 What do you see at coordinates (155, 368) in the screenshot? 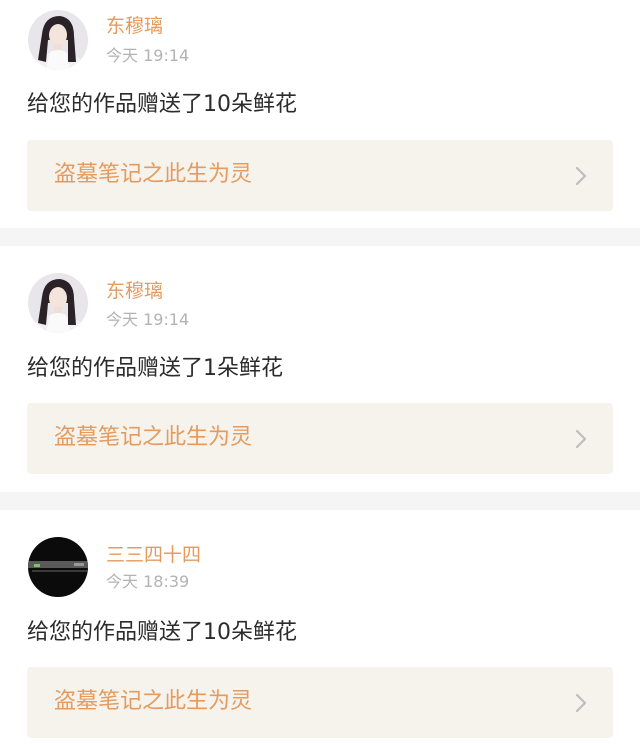
I see `gift-message: 给您的作品赠送了1朵鲜花` at bounding box center [155, 368].